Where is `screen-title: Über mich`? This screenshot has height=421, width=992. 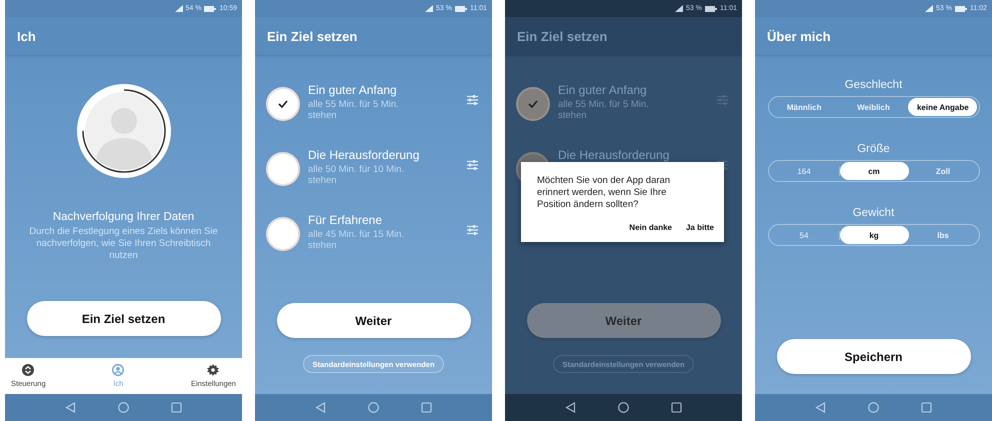 screen-title: Über mich is located at coordinates (799, 36).